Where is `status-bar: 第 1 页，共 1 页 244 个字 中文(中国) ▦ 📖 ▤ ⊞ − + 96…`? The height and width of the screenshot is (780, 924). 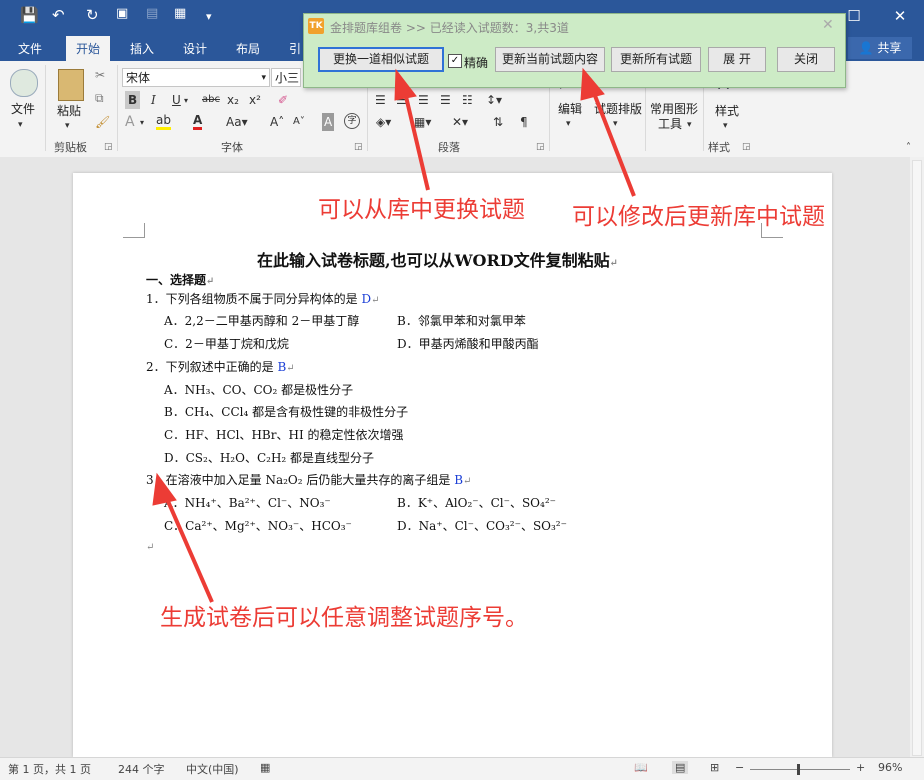
status-bar: 第 1 页，共 1 页 244 个字 中文(中国) ▦ 📖 ▤ ⊞ − + 96… is located at coordinates (462, 768).